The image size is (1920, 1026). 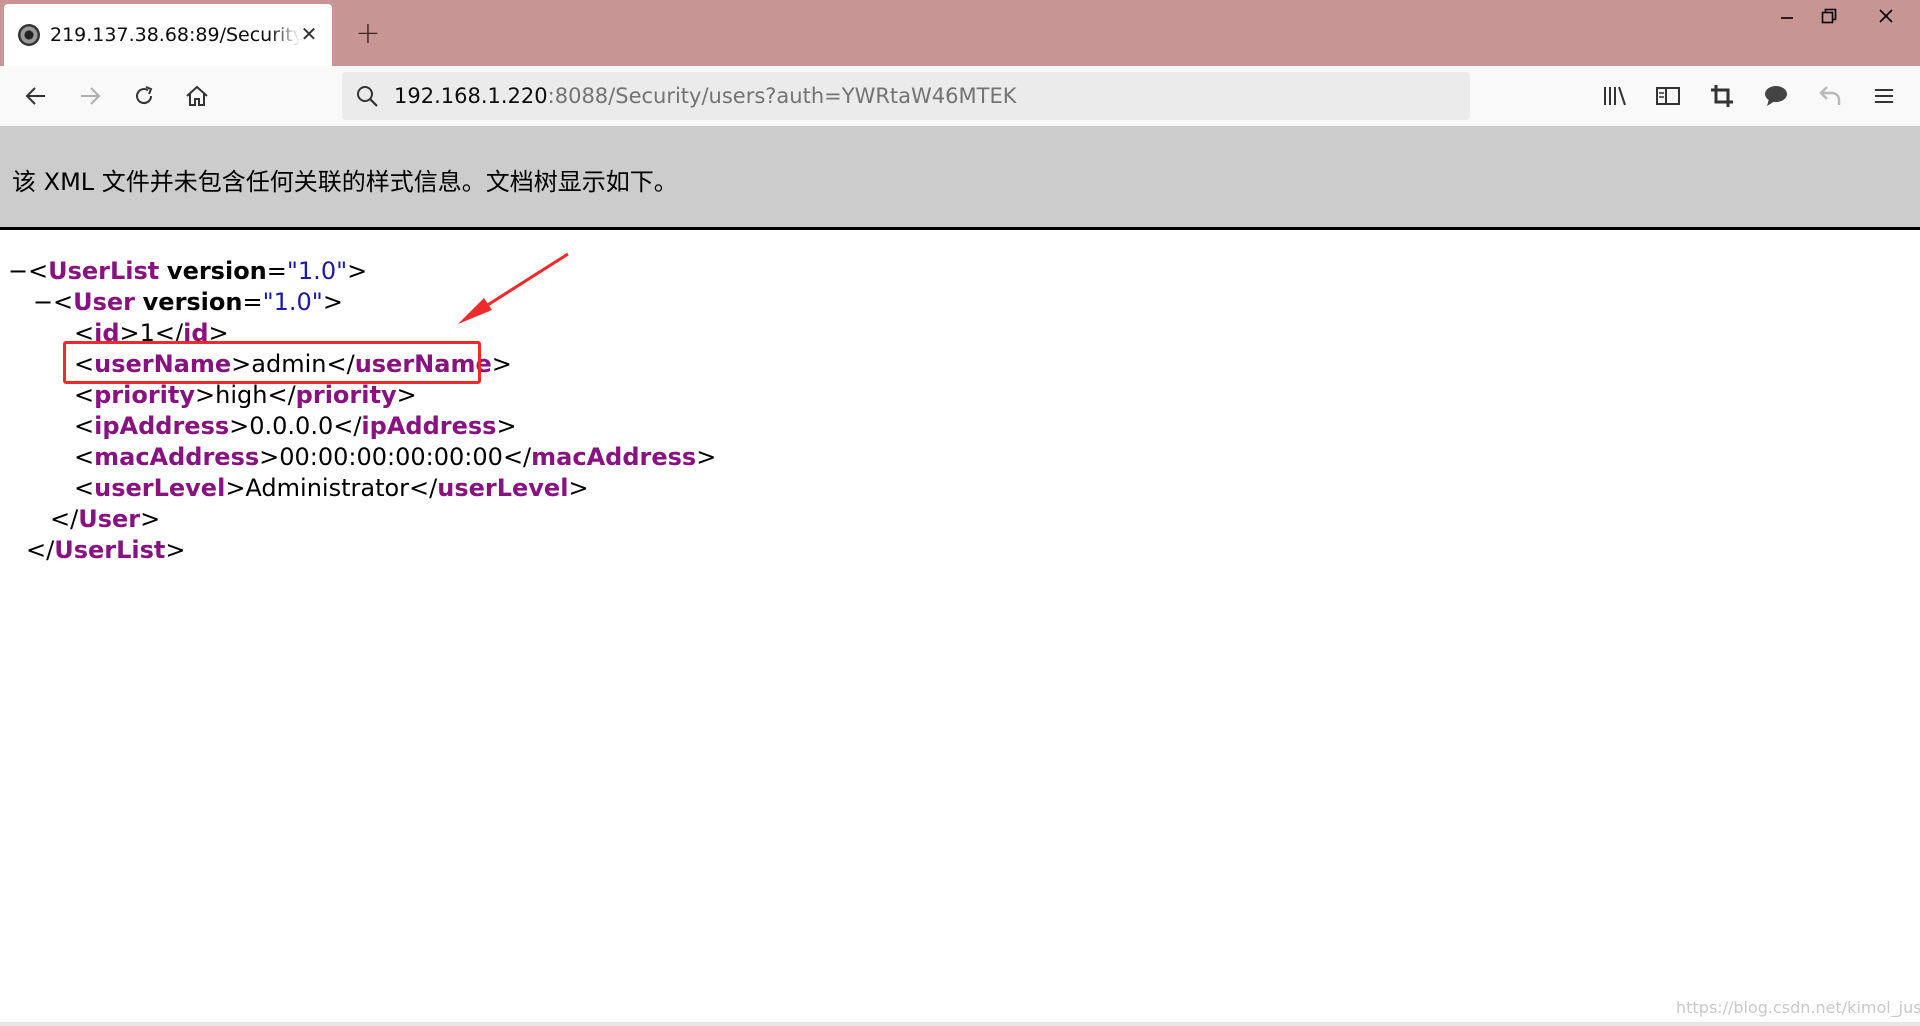 I want to click on close-icon, so click(x=1886, y=16).